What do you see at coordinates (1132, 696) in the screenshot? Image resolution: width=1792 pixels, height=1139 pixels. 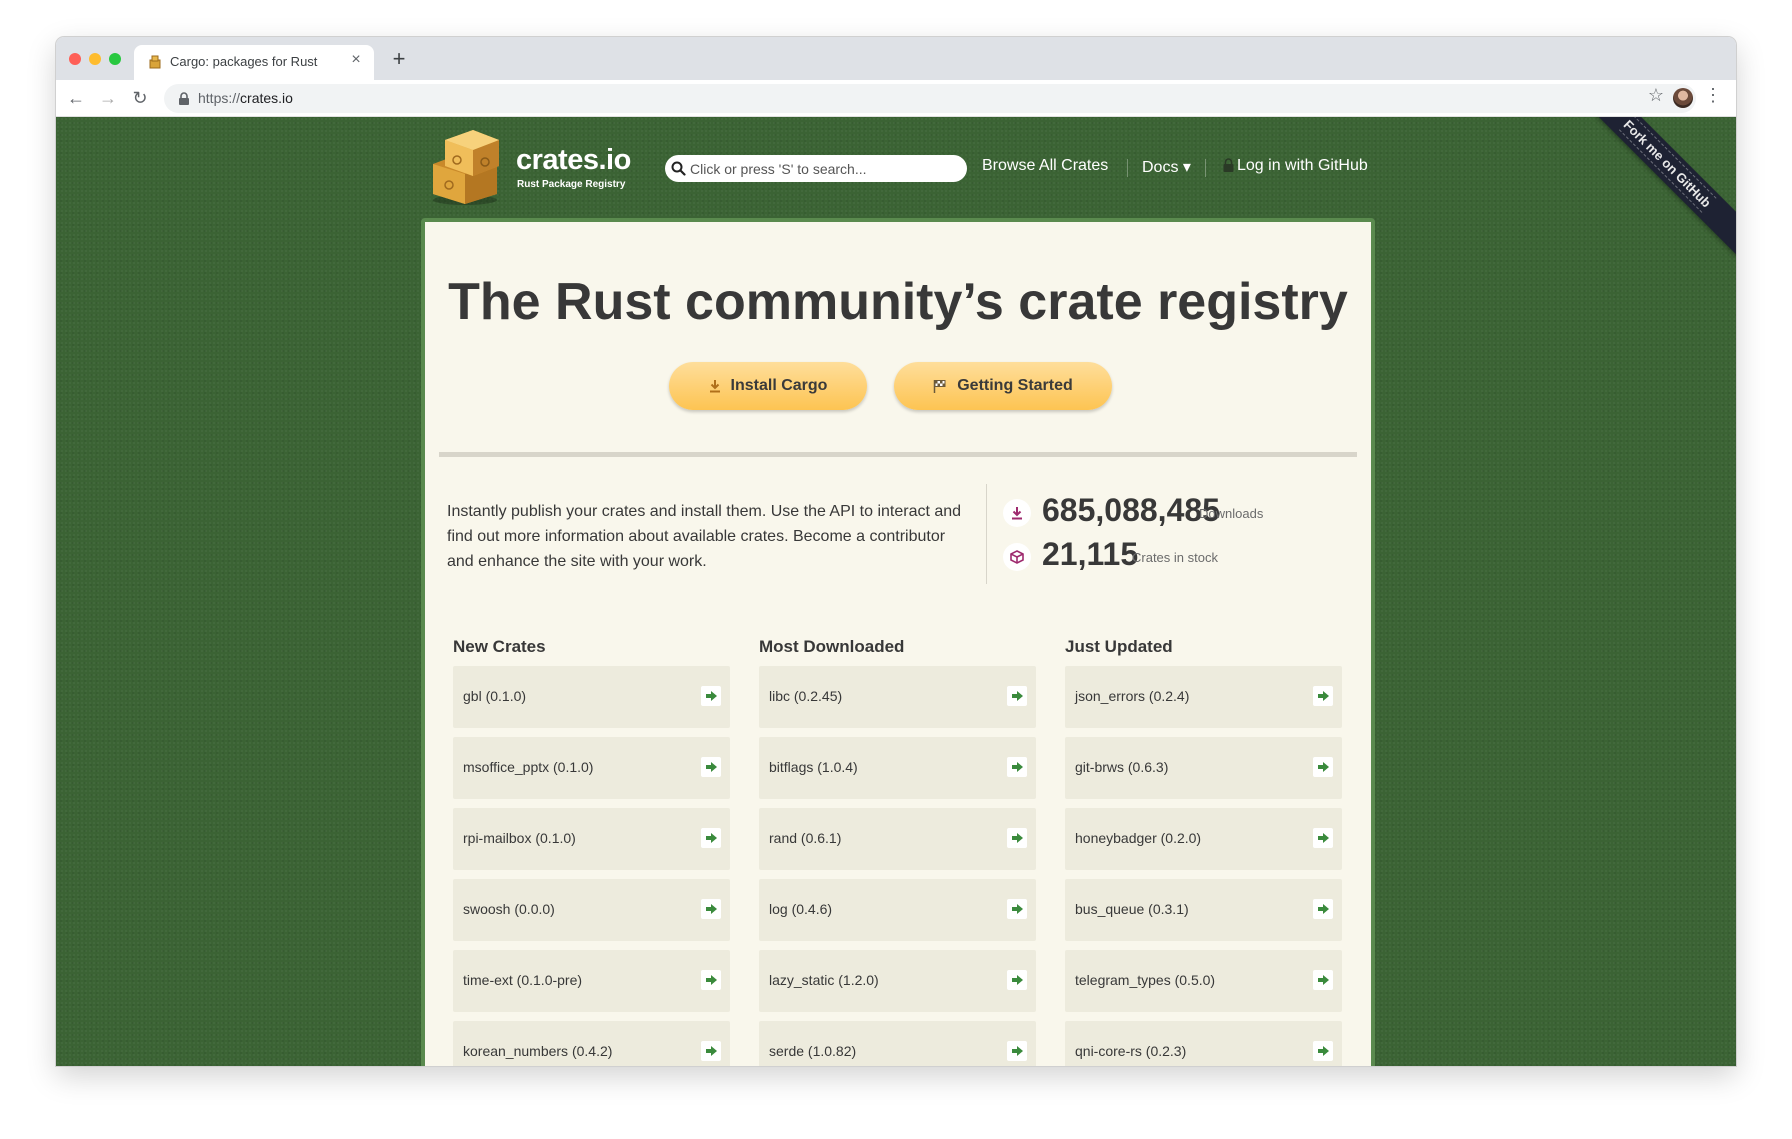 I see `crate-name: json_errors (0.2.4)` at bounding box center [1132, 696].